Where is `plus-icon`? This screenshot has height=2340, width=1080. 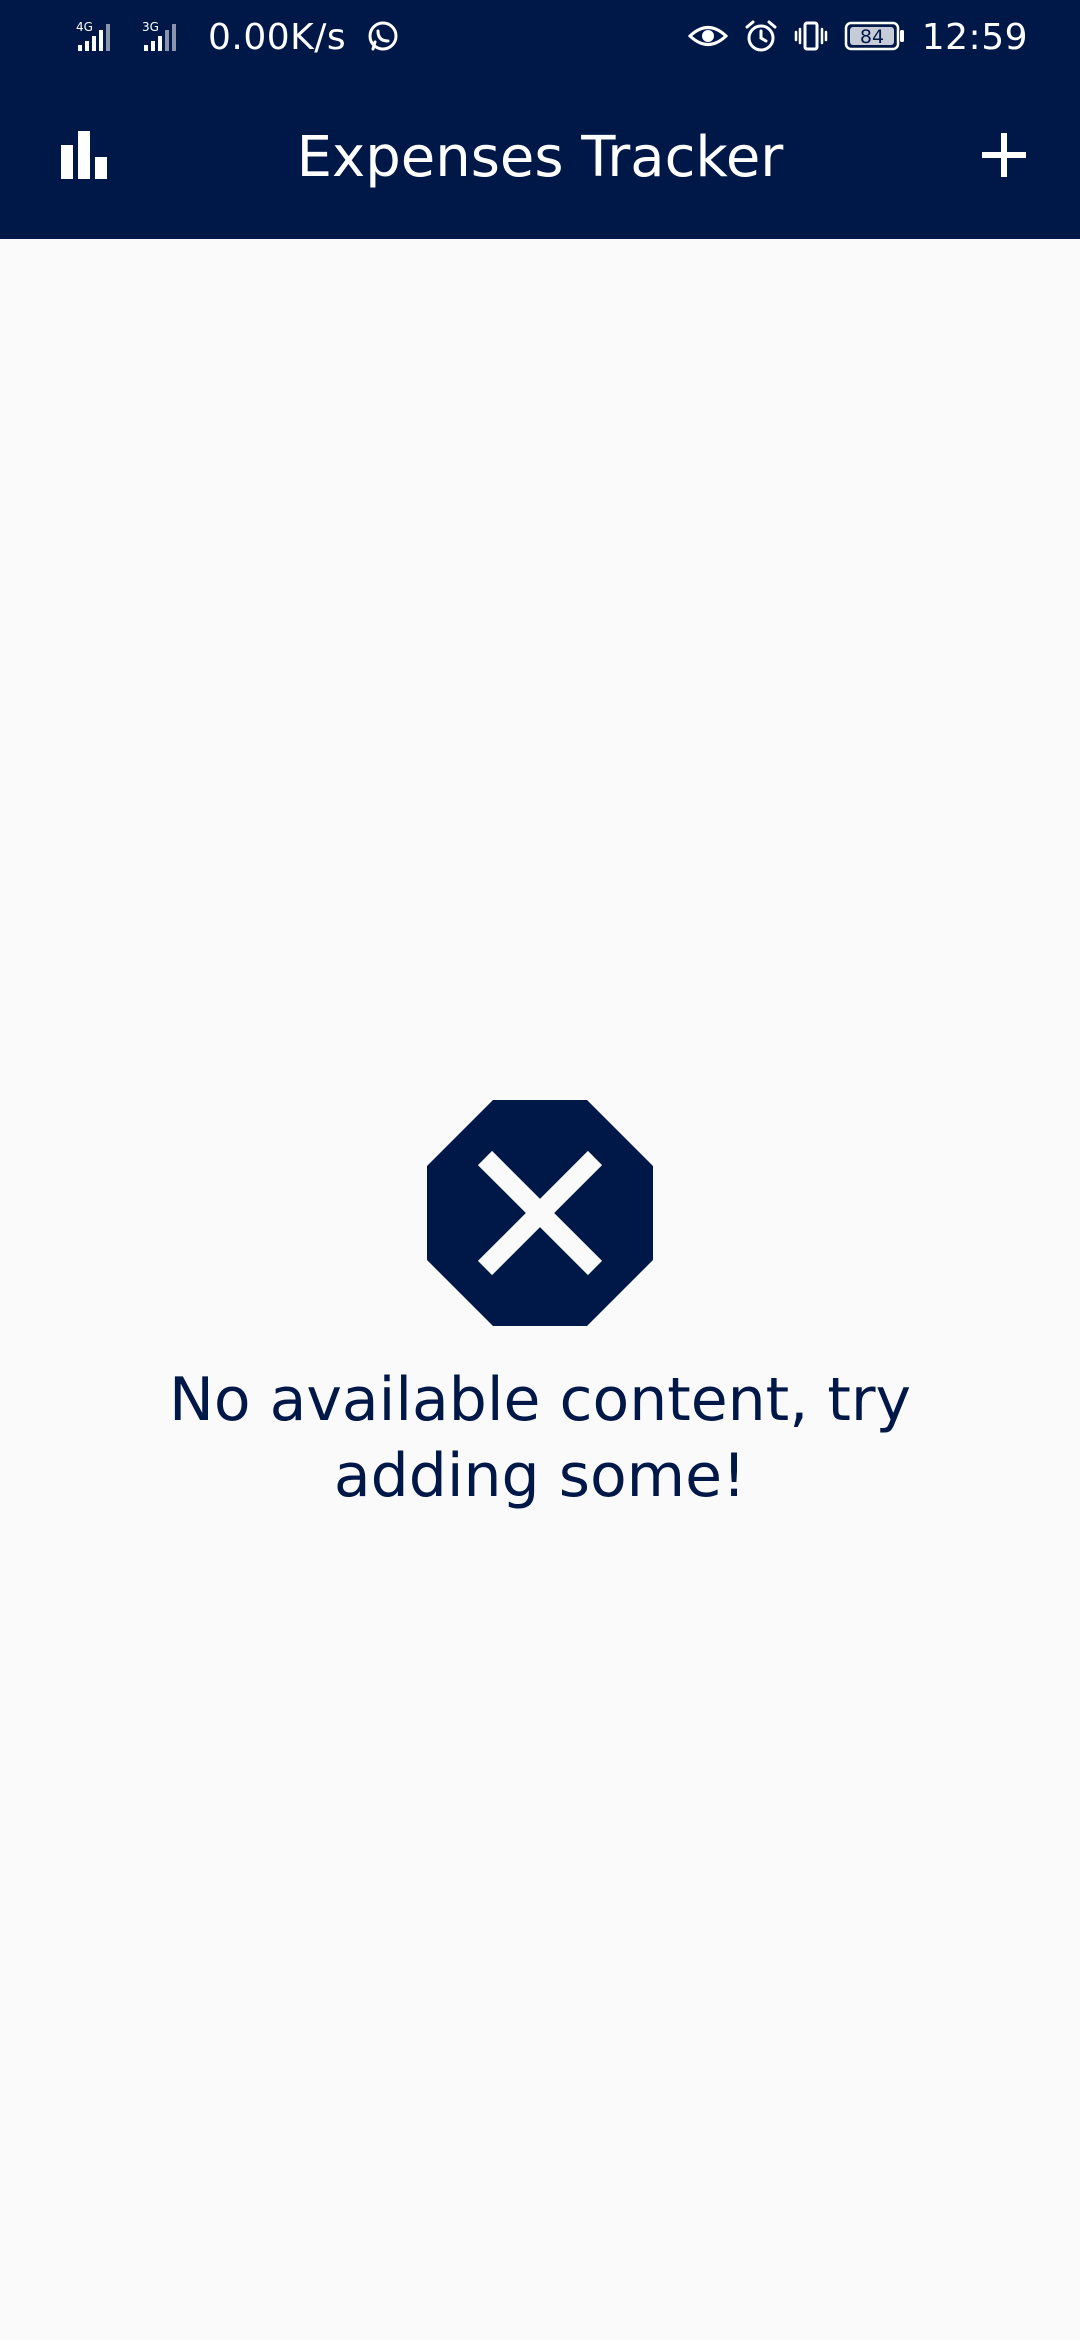 plus-icon is located at coordinates (1004, 157).